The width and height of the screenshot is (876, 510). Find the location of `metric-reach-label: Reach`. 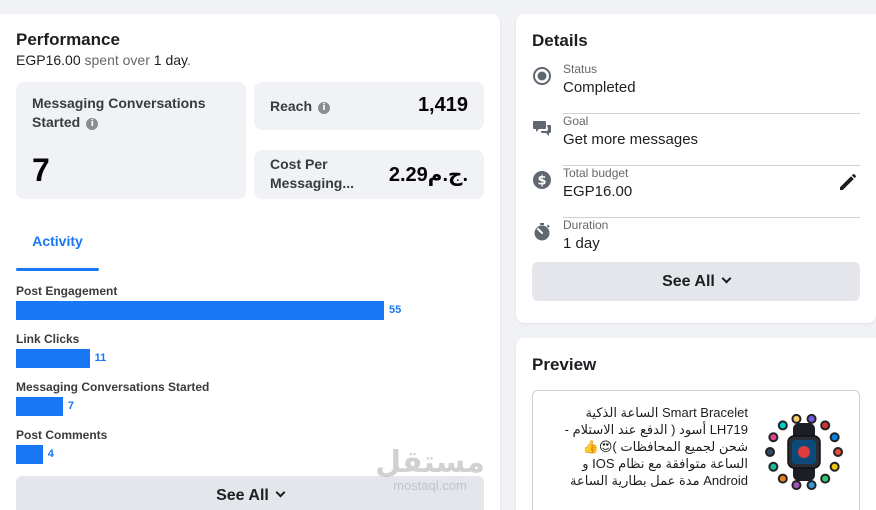

metric-reach-label: Reach is located at coordinates (291, 106).